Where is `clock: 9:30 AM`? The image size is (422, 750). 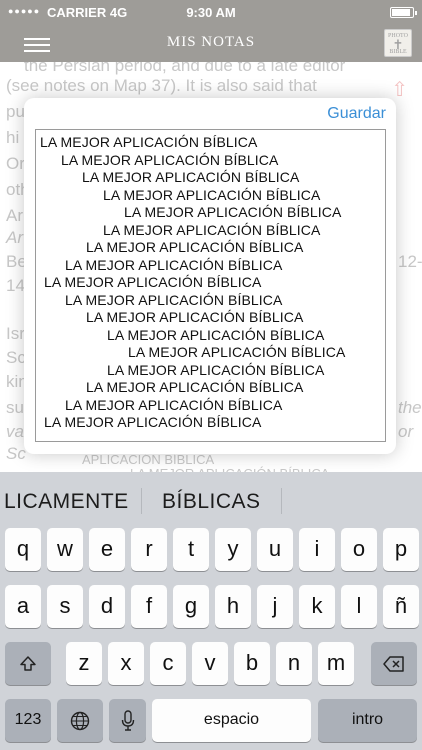 clock: 9:30 AM is located at coordinates (211, 12).